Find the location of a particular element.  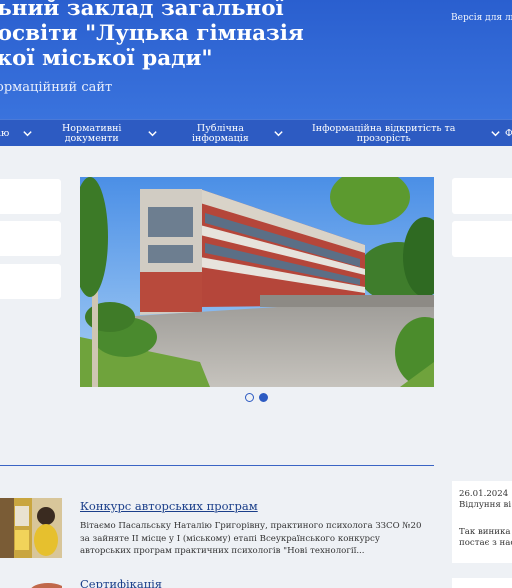

nav-label-line: документи is located at coordinates (91, 138).